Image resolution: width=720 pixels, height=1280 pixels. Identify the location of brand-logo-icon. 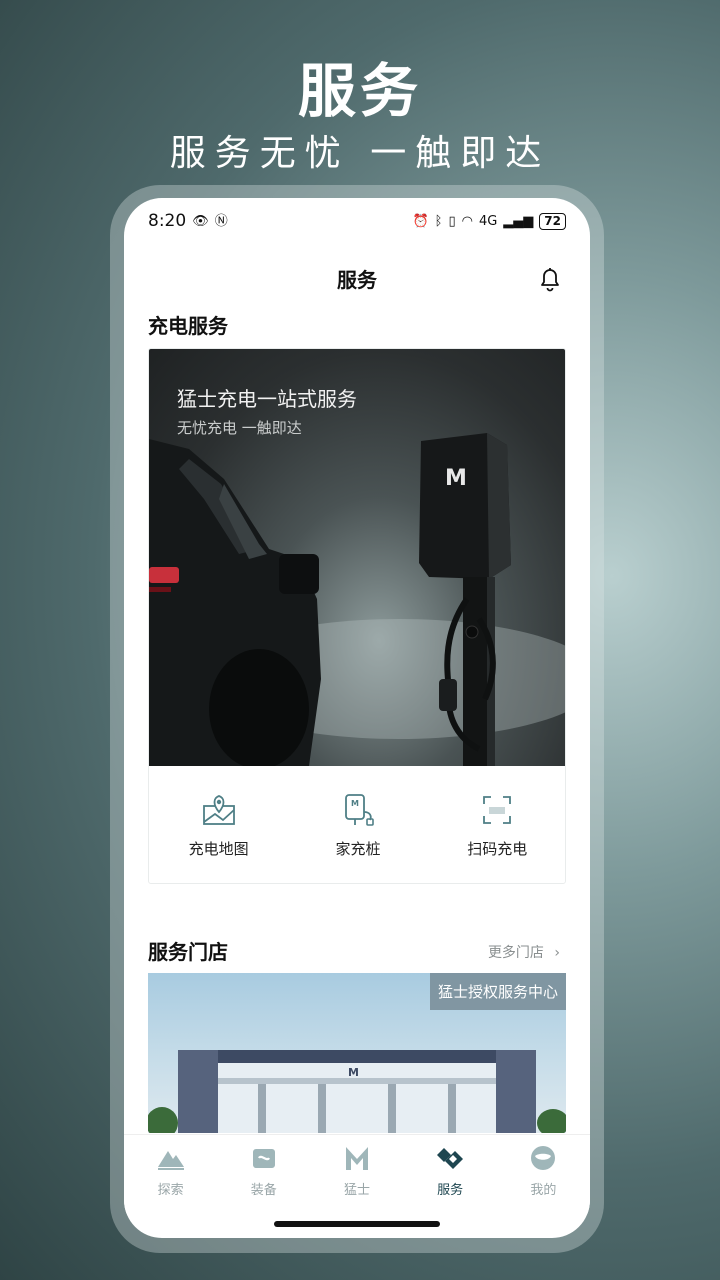
(356, 1158).